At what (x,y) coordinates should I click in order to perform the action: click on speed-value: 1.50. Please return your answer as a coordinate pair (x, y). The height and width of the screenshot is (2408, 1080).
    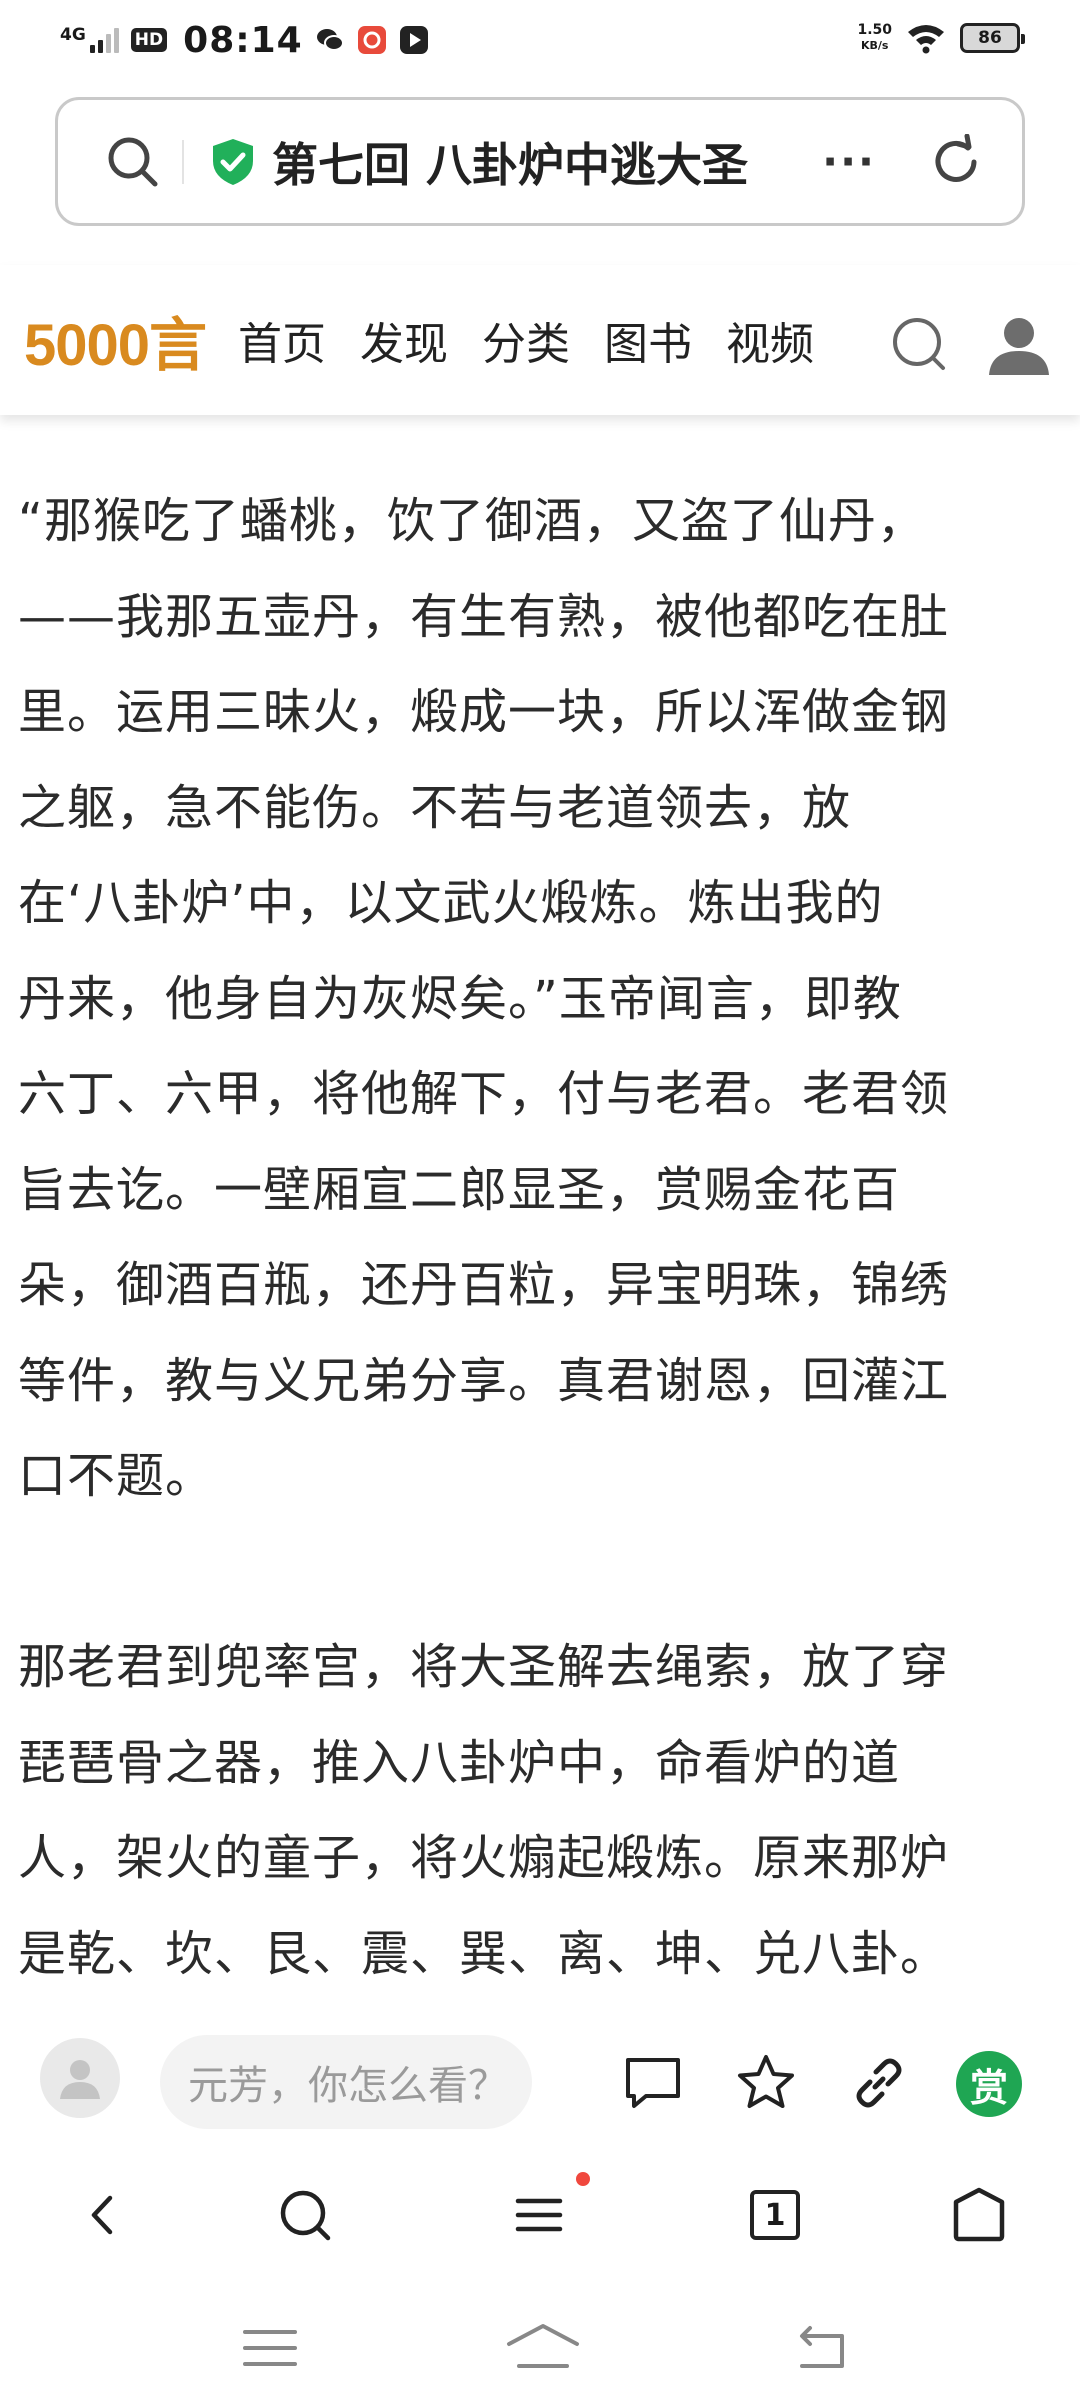
    Looking at the image, I should click on (874, 30).